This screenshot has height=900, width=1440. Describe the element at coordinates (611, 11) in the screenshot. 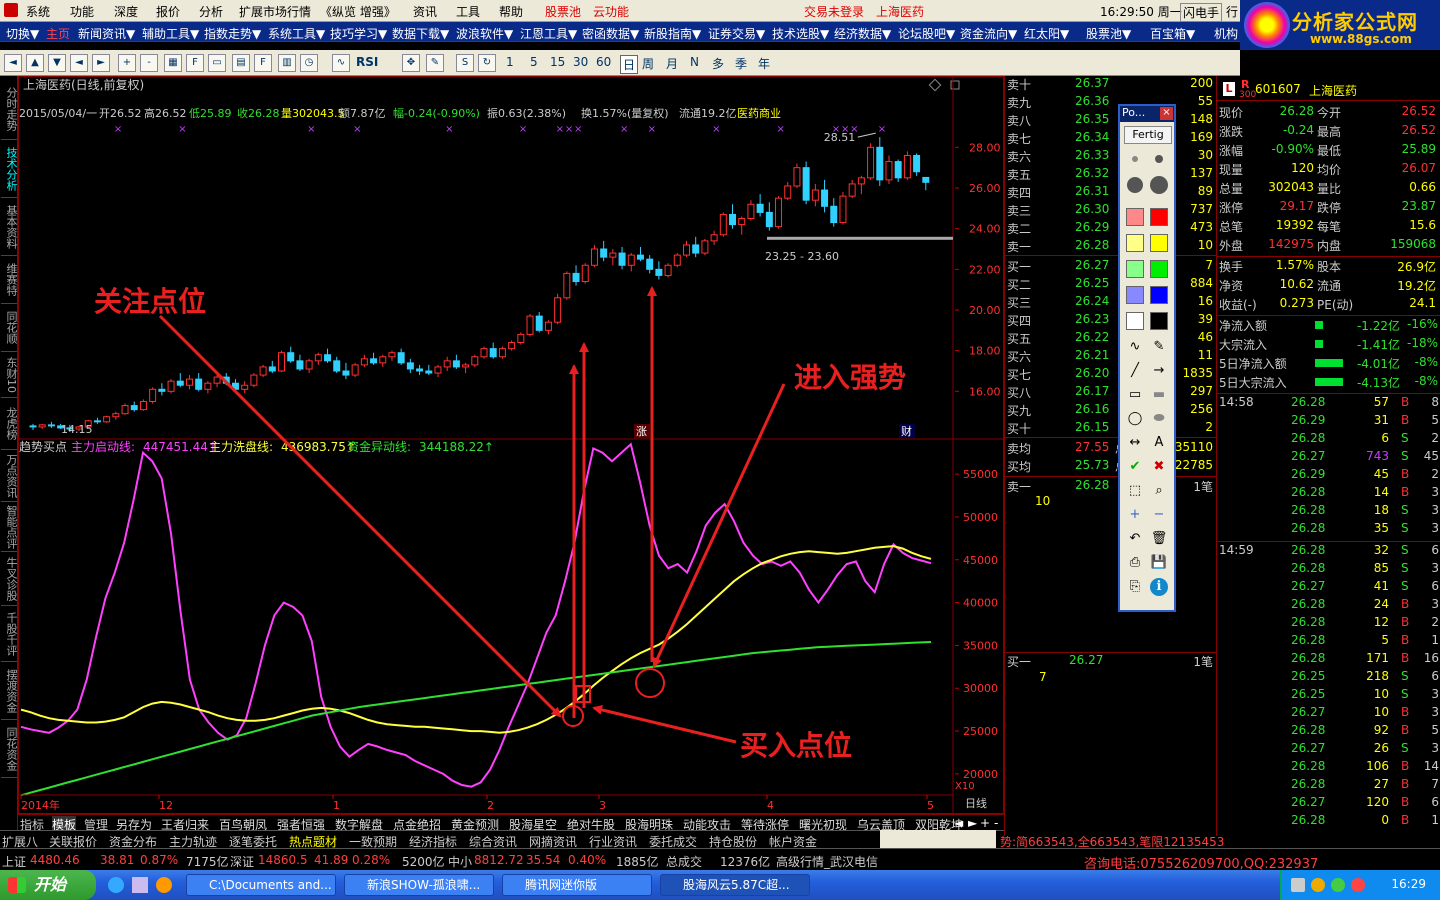

I see `menu-cloud: 云功能` at that location.